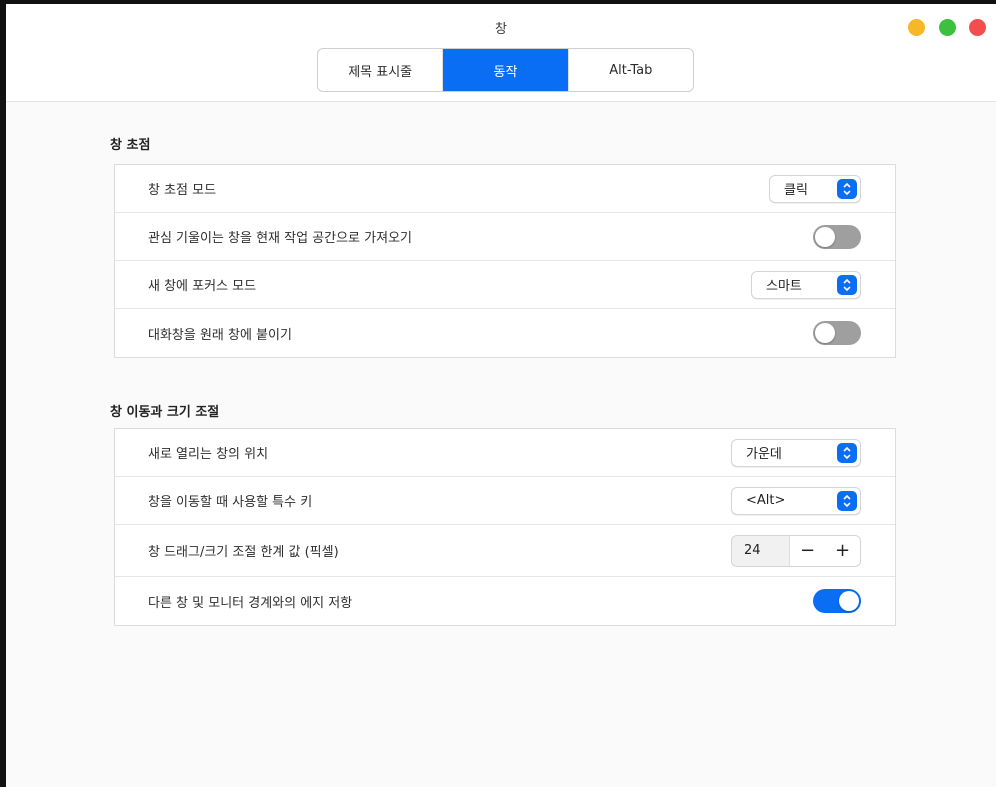 This screenshot has height=787, width=996. Describe the element at coordinates (796, 190) in the screenshot. I see `dropdown-value: 클릭` at that location.